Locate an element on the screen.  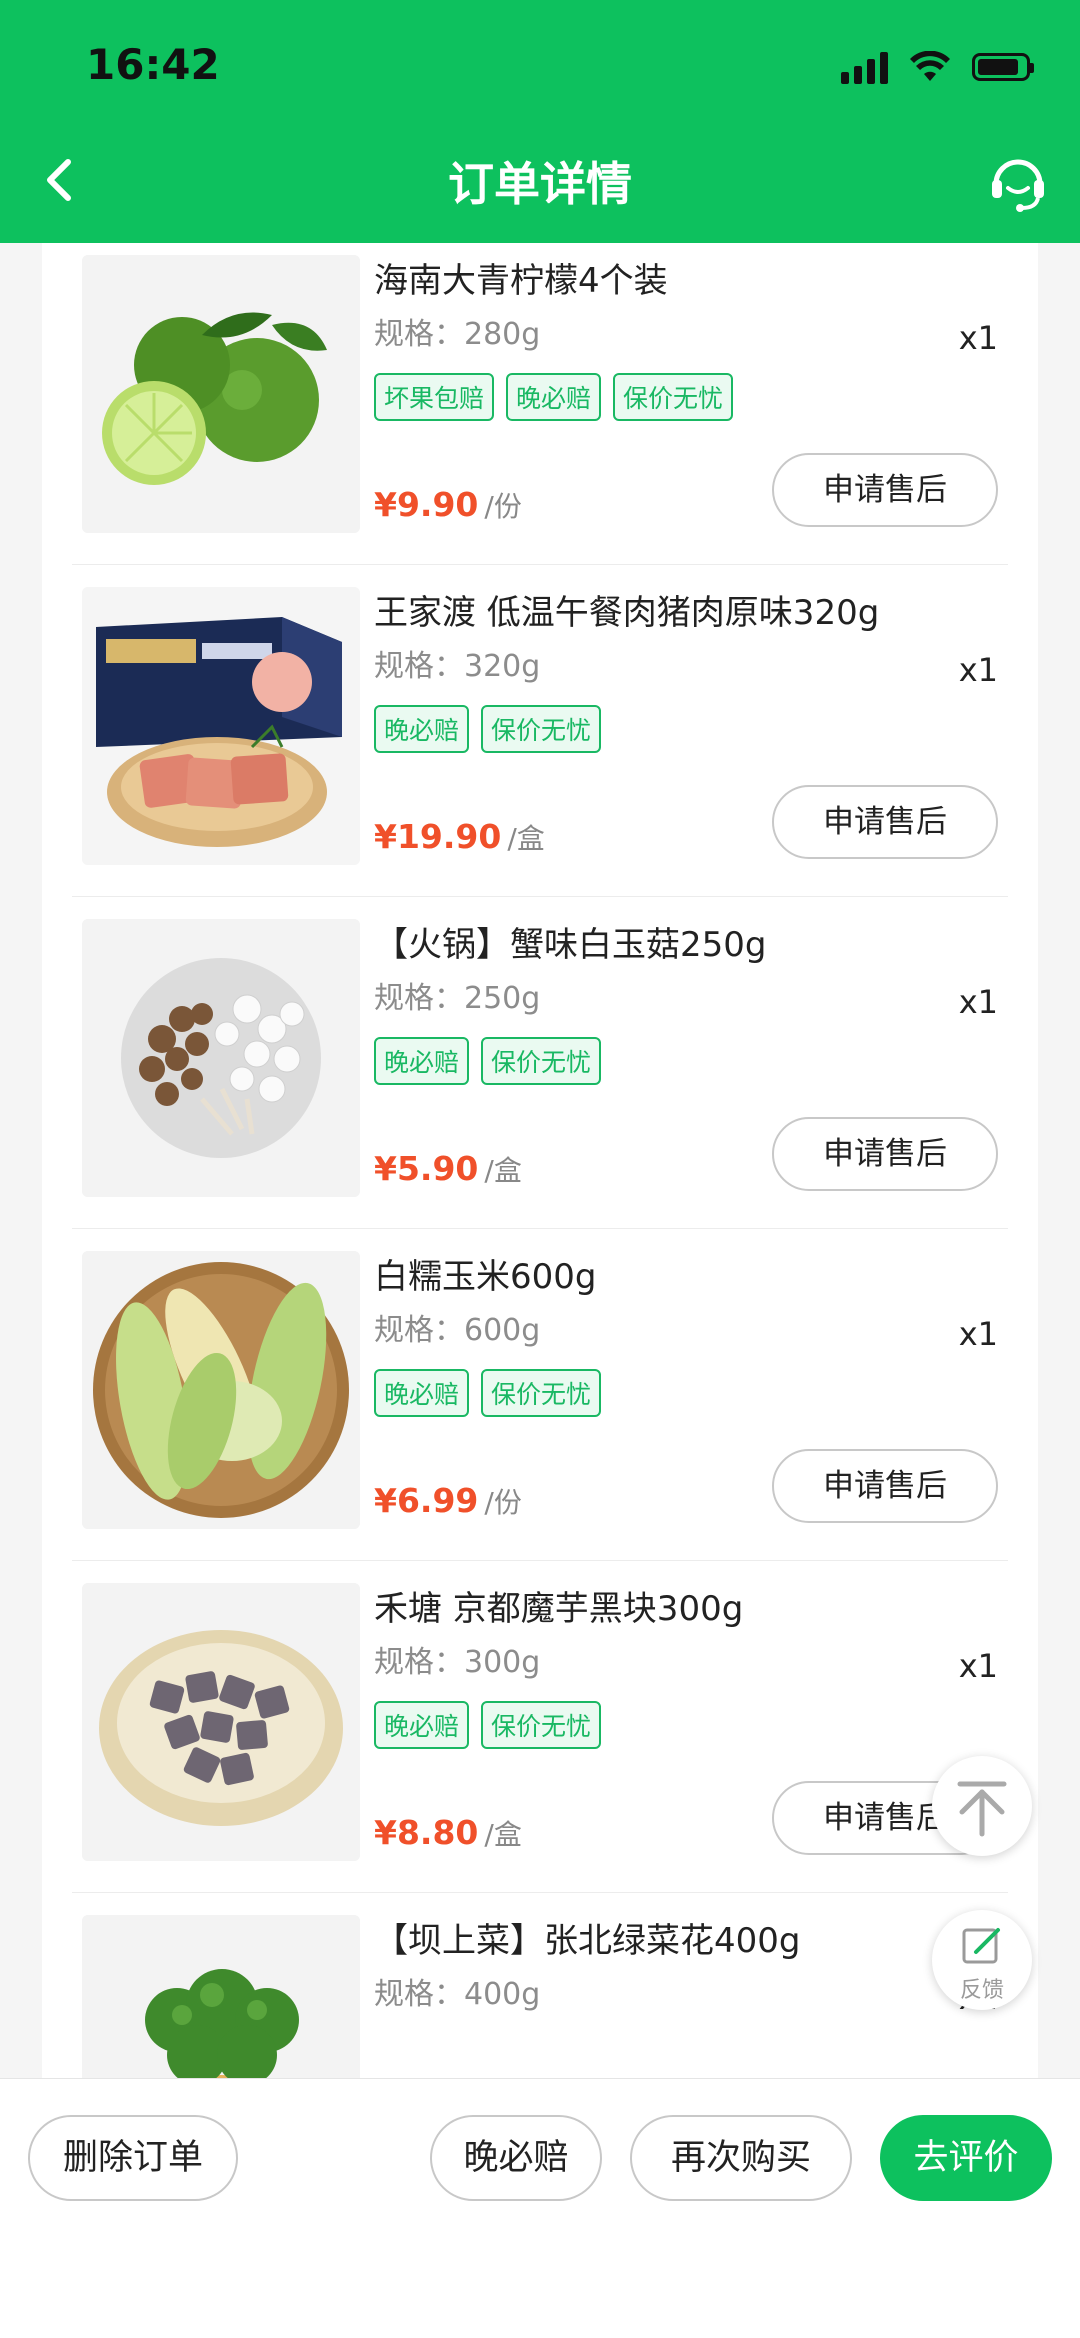
signal-icon is located at coordinates (864, 67).